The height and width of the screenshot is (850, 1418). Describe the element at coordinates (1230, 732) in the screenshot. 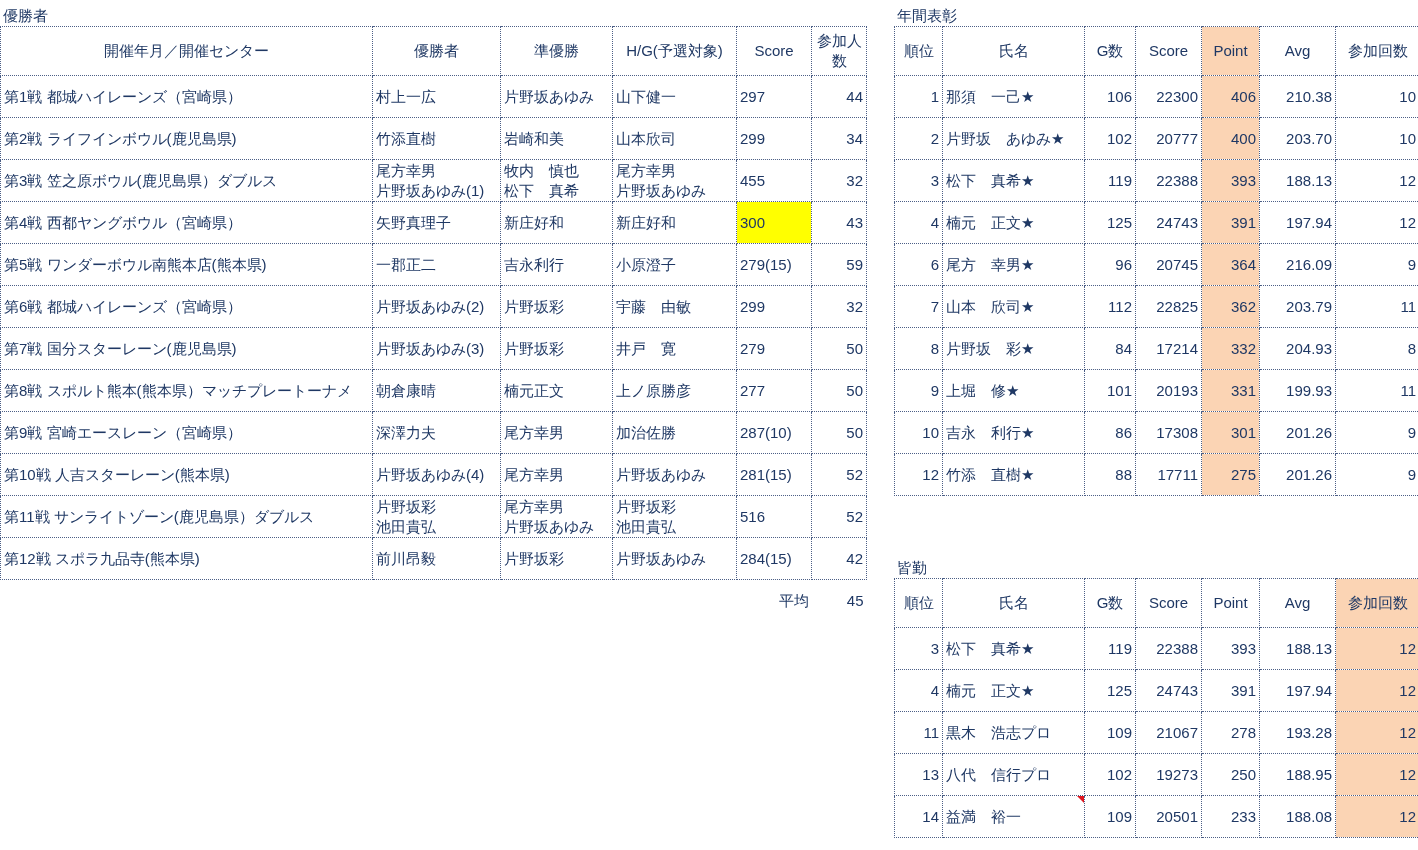

I see `table-cell: 278` at that location.